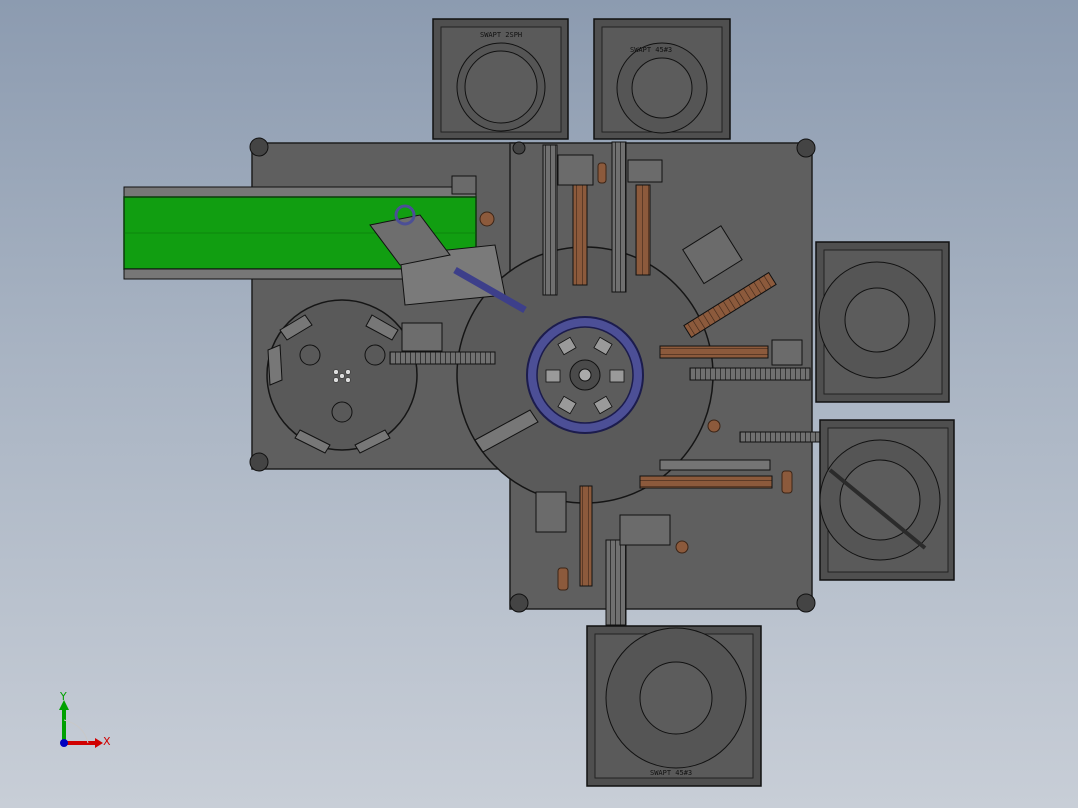 The height and width of the screenshot is (808, 1078). What do you see at coordinates (107, 741) in the screenshot?
I see `x-axis-label: X` at bounding box center [107, 741].